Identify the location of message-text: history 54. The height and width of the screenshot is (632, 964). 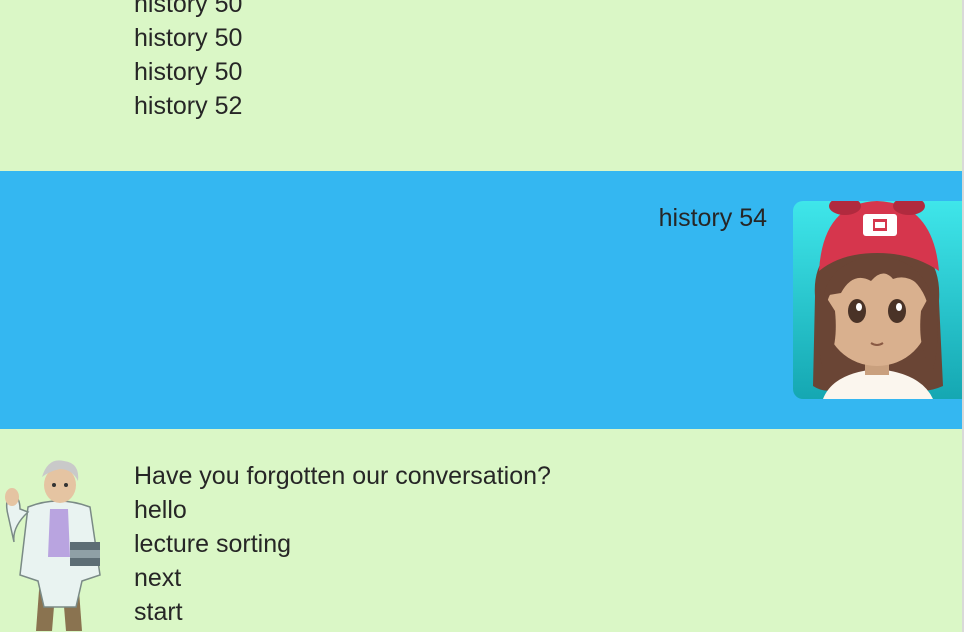
(713, 218).